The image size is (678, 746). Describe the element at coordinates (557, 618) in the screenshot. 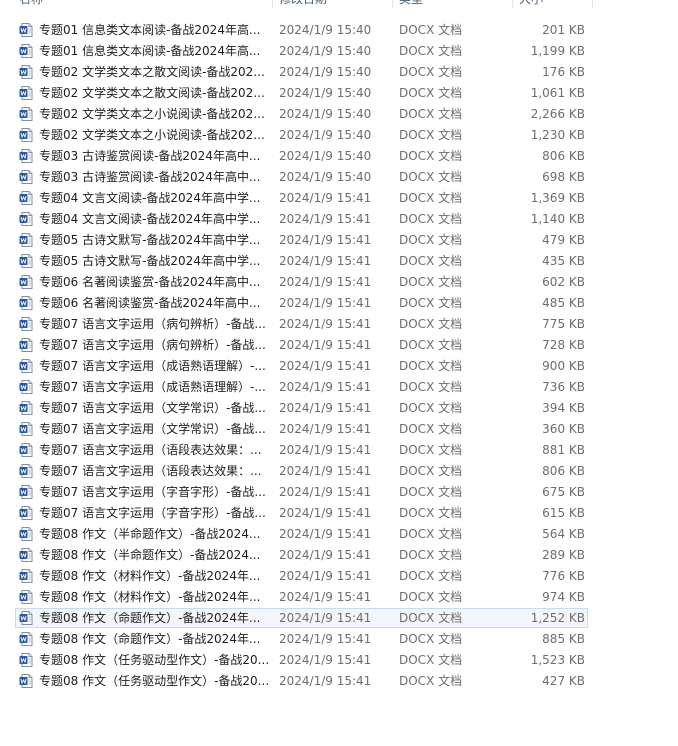

I see `file-size: 1,252 KB` at that location.